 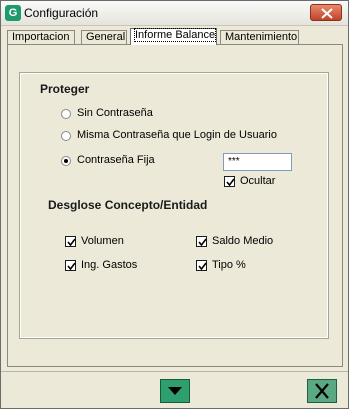 I want to click on button-bar, so click(x=174, y=390).